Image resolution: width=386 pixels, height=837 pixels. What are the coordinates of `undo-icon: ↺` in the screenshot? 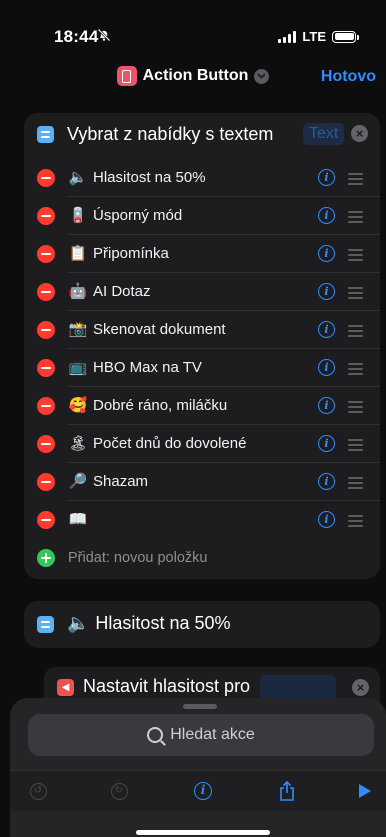 It's located at (38, 791).